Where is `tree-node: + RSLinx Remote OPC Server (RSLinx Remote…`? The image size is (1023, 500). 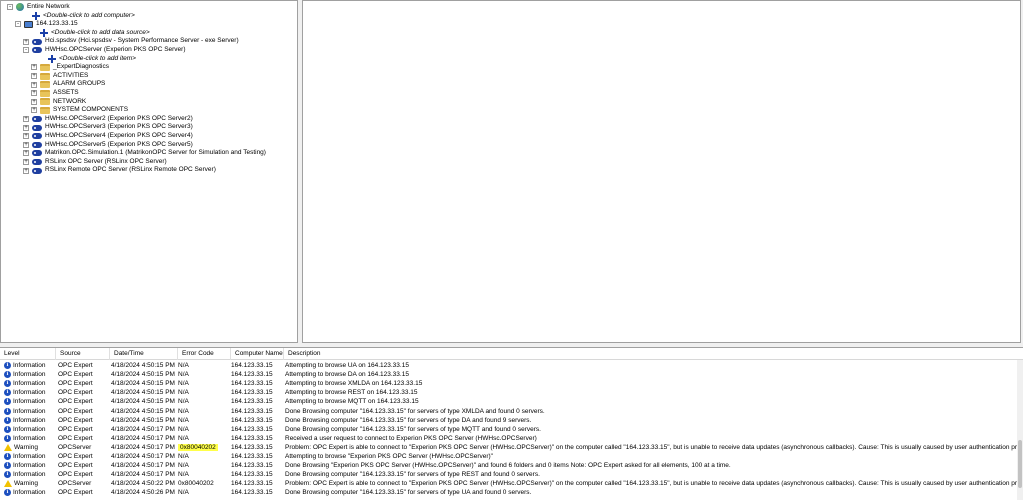
tree-node: + RSLinx Remote OPC Server (RSLinx Remote… is located at coordinates (119, 170).